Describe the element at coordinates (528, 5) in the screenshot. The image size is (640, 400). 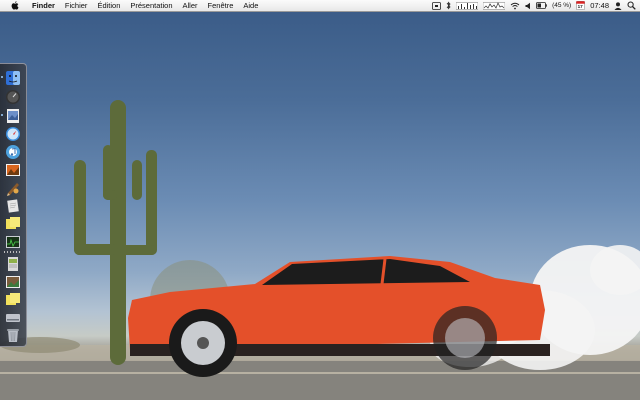
I see `volume-icon` at that location.